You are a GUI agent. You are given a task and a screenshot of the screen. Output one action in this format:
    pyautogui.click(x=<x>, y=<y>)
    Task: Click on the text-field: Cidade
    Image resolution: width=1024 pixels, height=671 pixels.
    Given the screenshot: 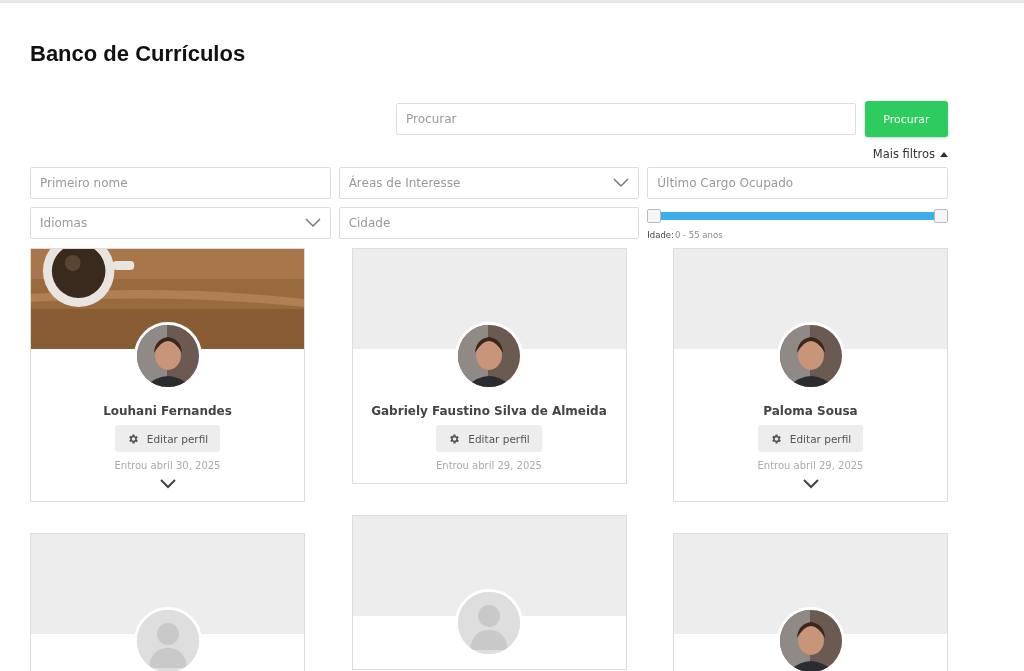 What is the action you would take?
    pyautogui.click(x=489, y=223)
    